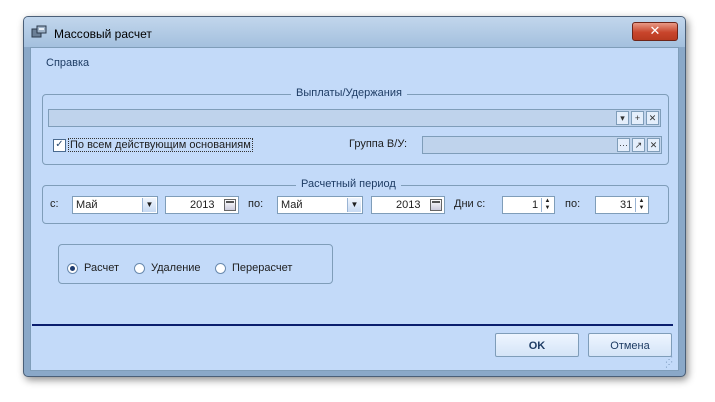 The image size is (715, 402). Describe the element at coordinates (637, 118) in the screenshot. I see `add-icon: +` at that location.